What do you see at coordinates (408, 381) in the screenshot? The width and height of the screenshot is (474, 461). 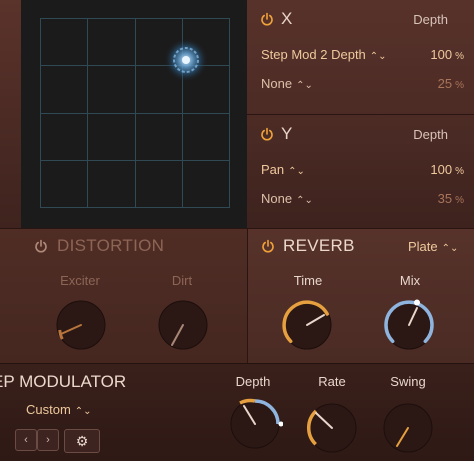 I see `swing-label: Swing` at bounding box center [408, 381].